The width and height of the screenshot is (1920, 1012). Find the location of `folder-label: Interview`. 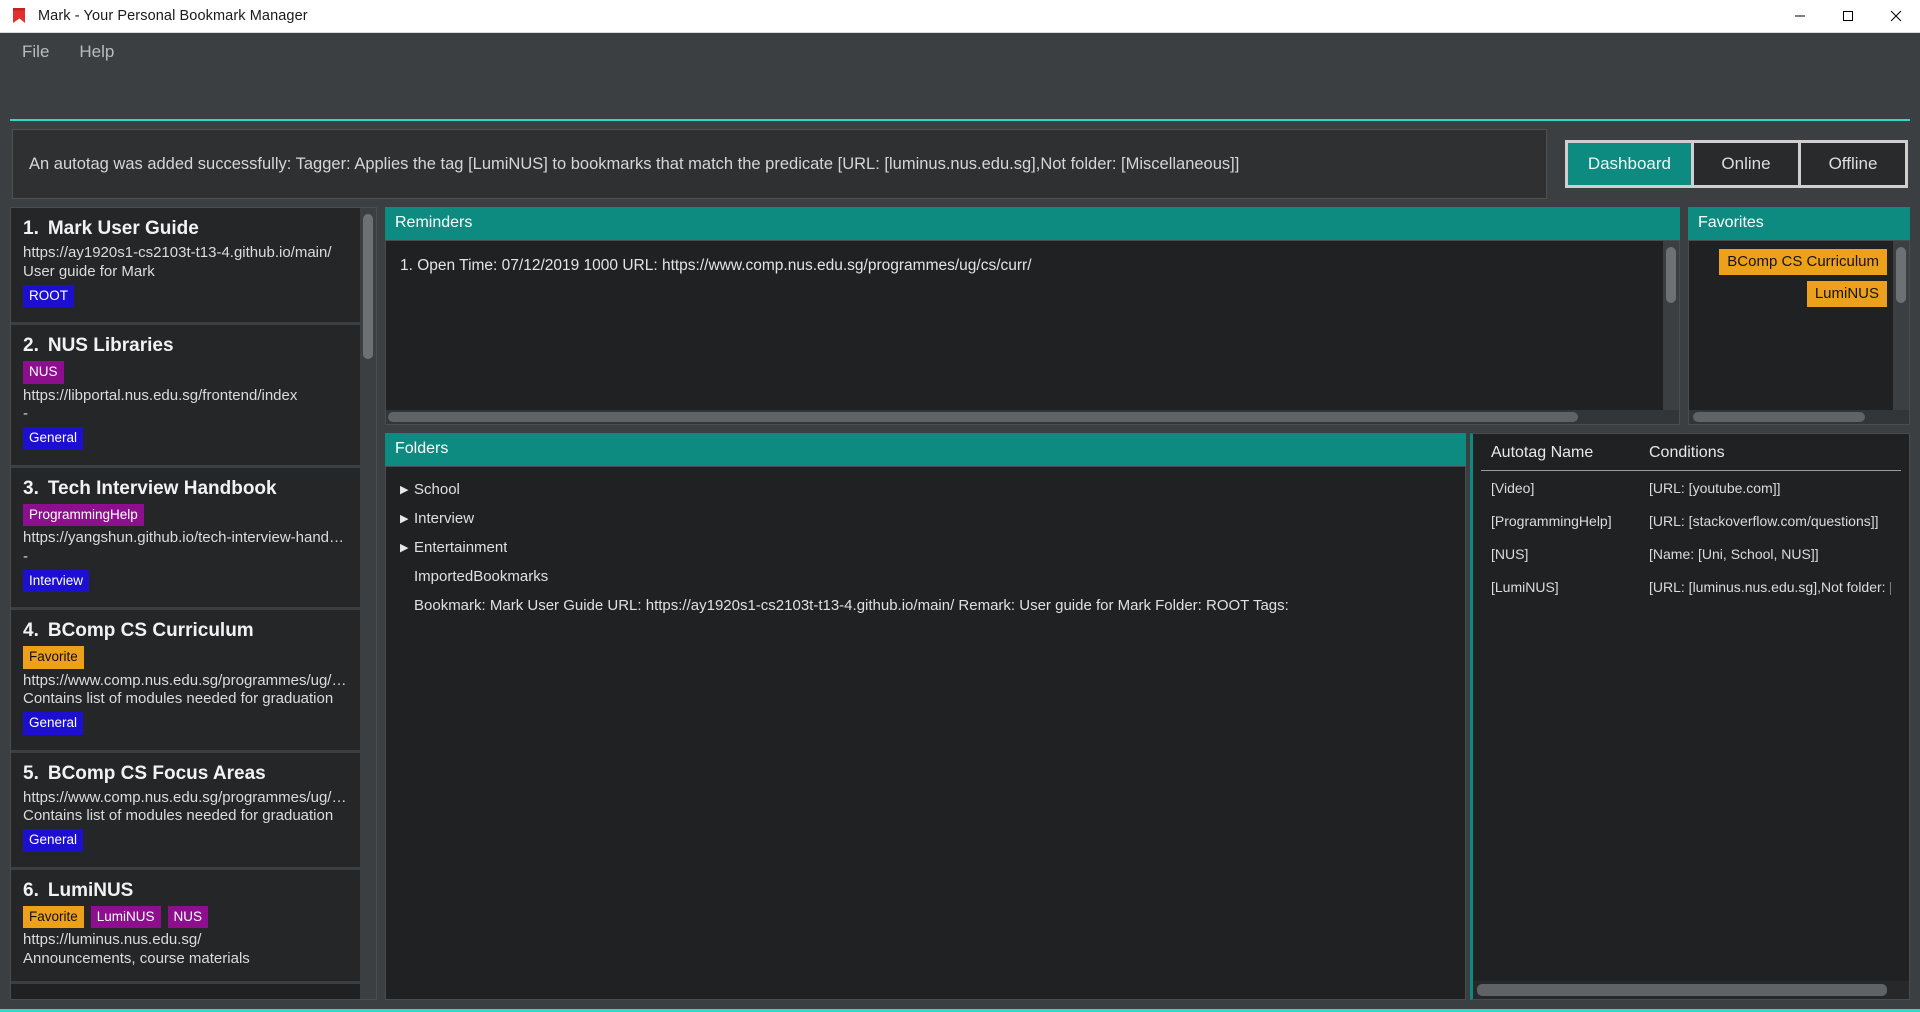

folder-label: Interview is located at coordinates (444, 518).